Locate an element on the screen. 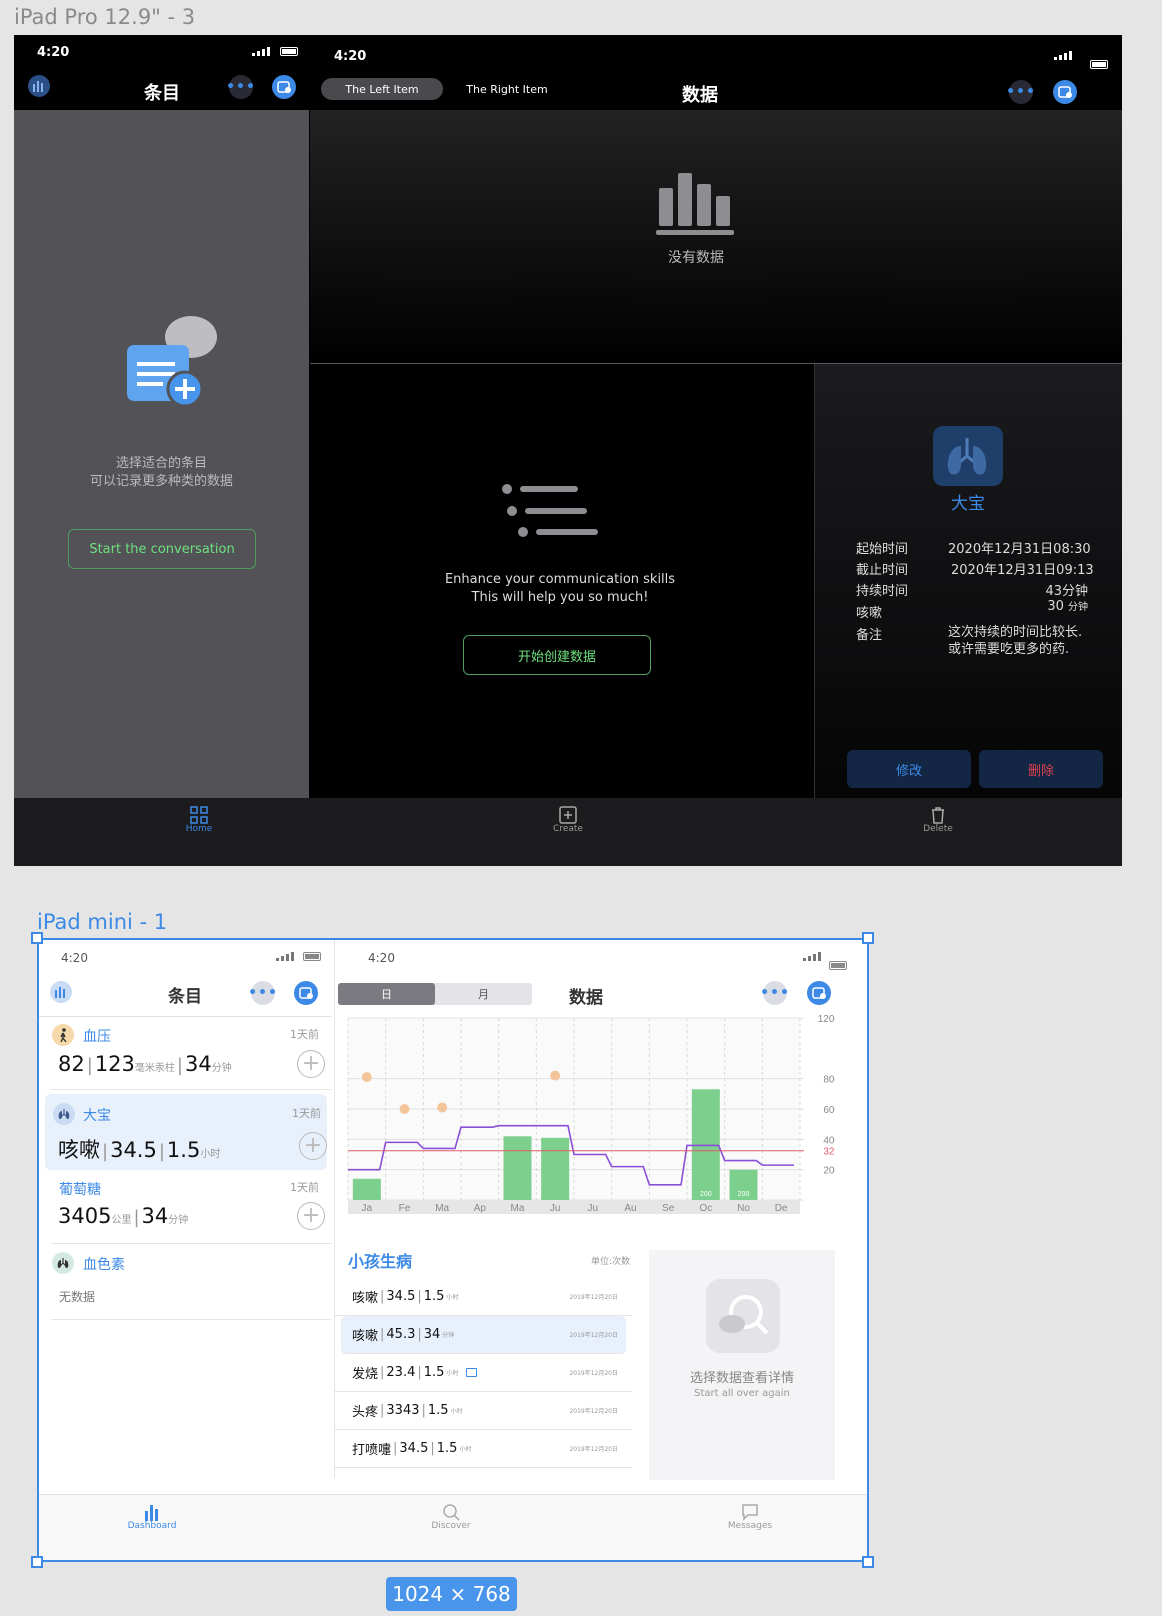 Image resolution: width=1162 pixels, height=1616 pixels. reference-label: 325 is located at coordinates (829, 1152).